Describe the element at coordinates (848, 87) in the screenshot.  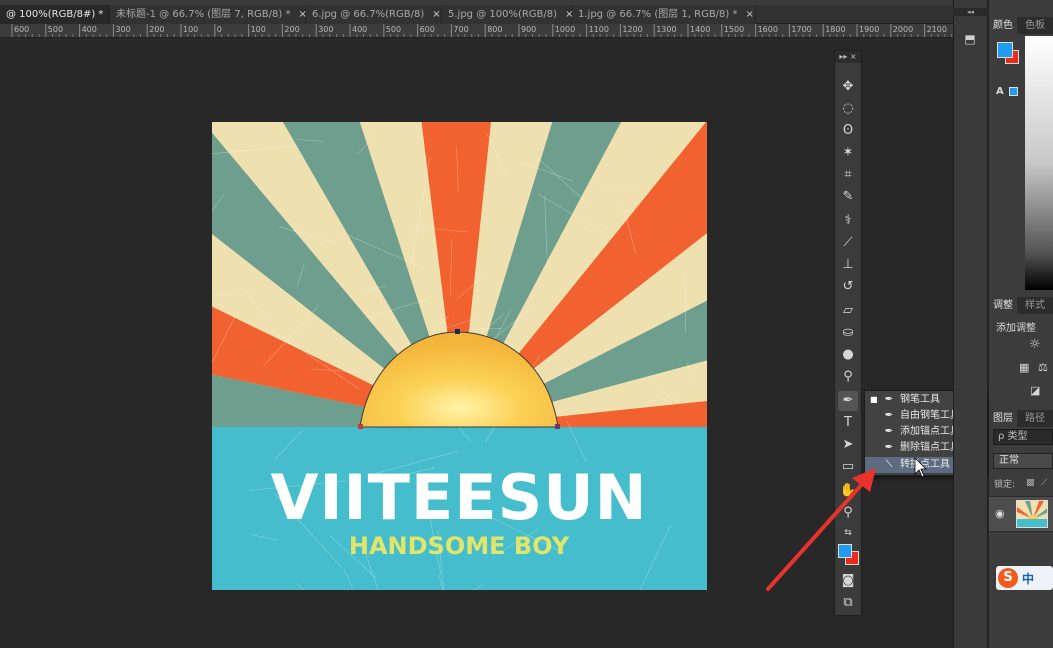
I see `move-tool-icon: ✥` at that location.